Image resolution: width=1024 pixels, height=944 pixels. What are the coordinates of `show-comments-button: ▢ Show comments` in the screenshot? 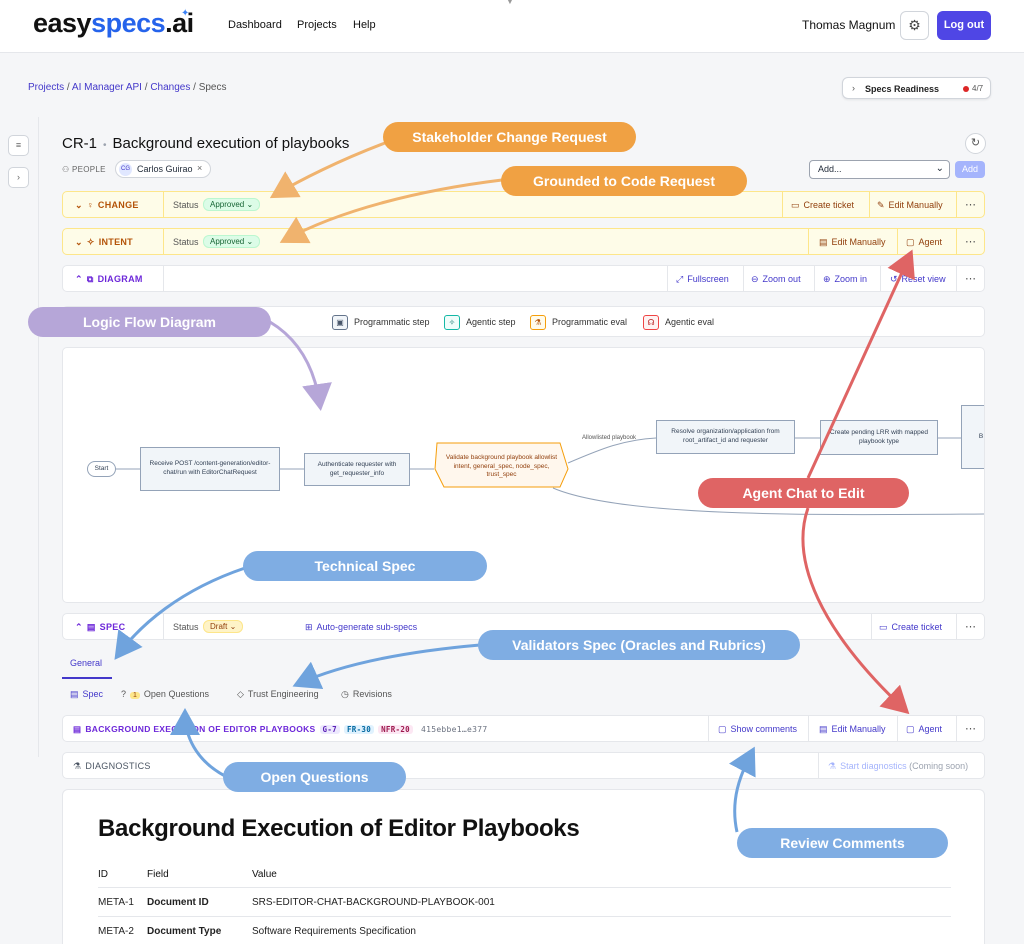 It's located at (757, 729).